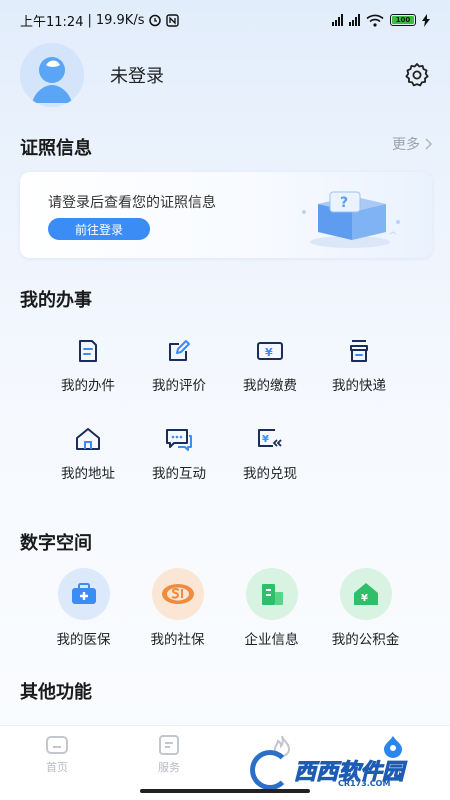 The image size is (450, 800). What do you see at coordinates (155, 20) in the screenshot?
I see `alarm-icon` at bounding box center [155, 20].